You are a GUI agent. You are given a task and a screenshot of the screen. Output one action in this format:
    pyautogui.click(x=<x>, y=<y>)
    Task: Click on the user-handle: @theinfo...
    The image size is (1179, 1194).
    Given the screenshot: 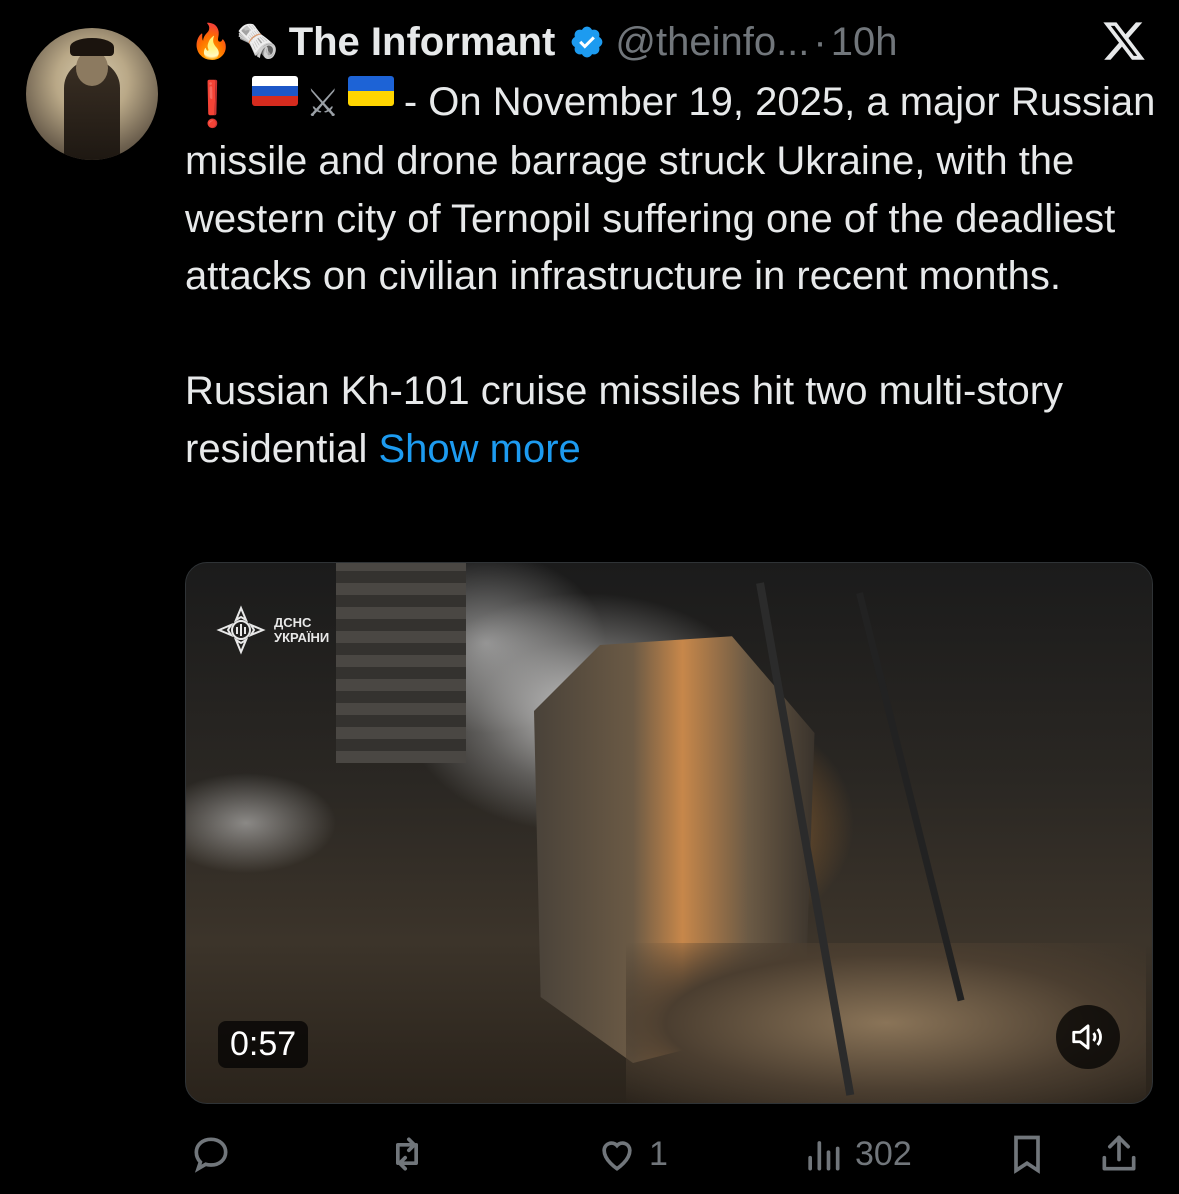 What is the action you would take?
    pyautogui.click(x=712, y=42)
    